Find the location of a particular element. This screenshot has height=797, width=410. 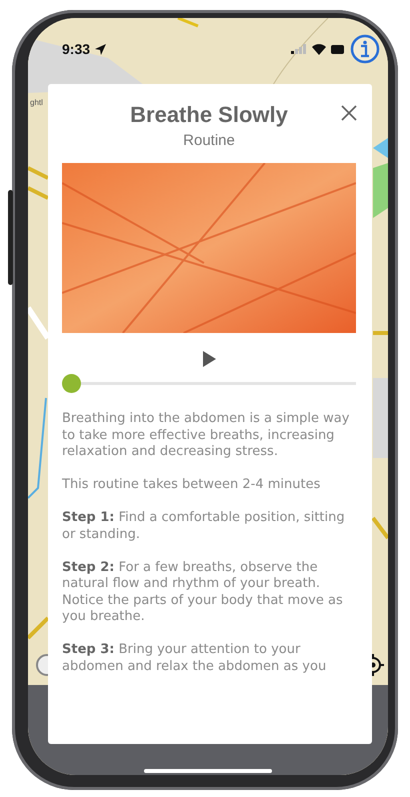

duration-text: This routine takes between 2-4 minutes is located at coordinates (192, 485).